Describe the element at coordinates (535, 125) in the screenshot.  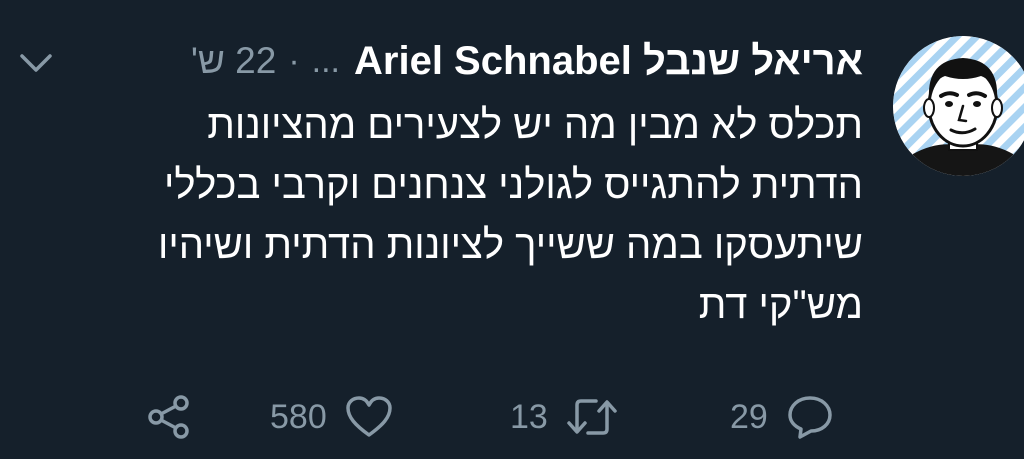
I see `tweet-text-line: תכלס לא מבין מה יש לצעירים מהציונות` at that location.